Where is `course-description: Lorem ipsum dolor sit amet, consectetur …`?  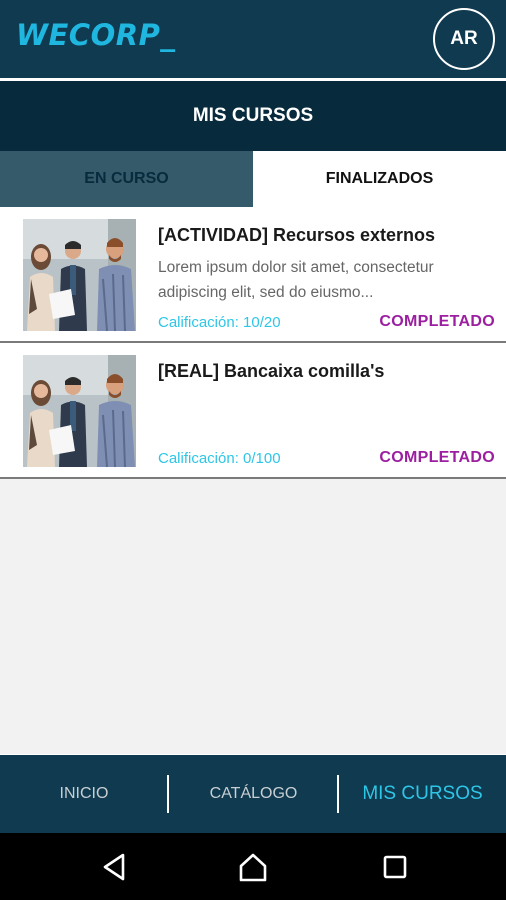
course-description: Lorem ipsum dolor sit amet, consectetur … is located at coordinates (296, 280).